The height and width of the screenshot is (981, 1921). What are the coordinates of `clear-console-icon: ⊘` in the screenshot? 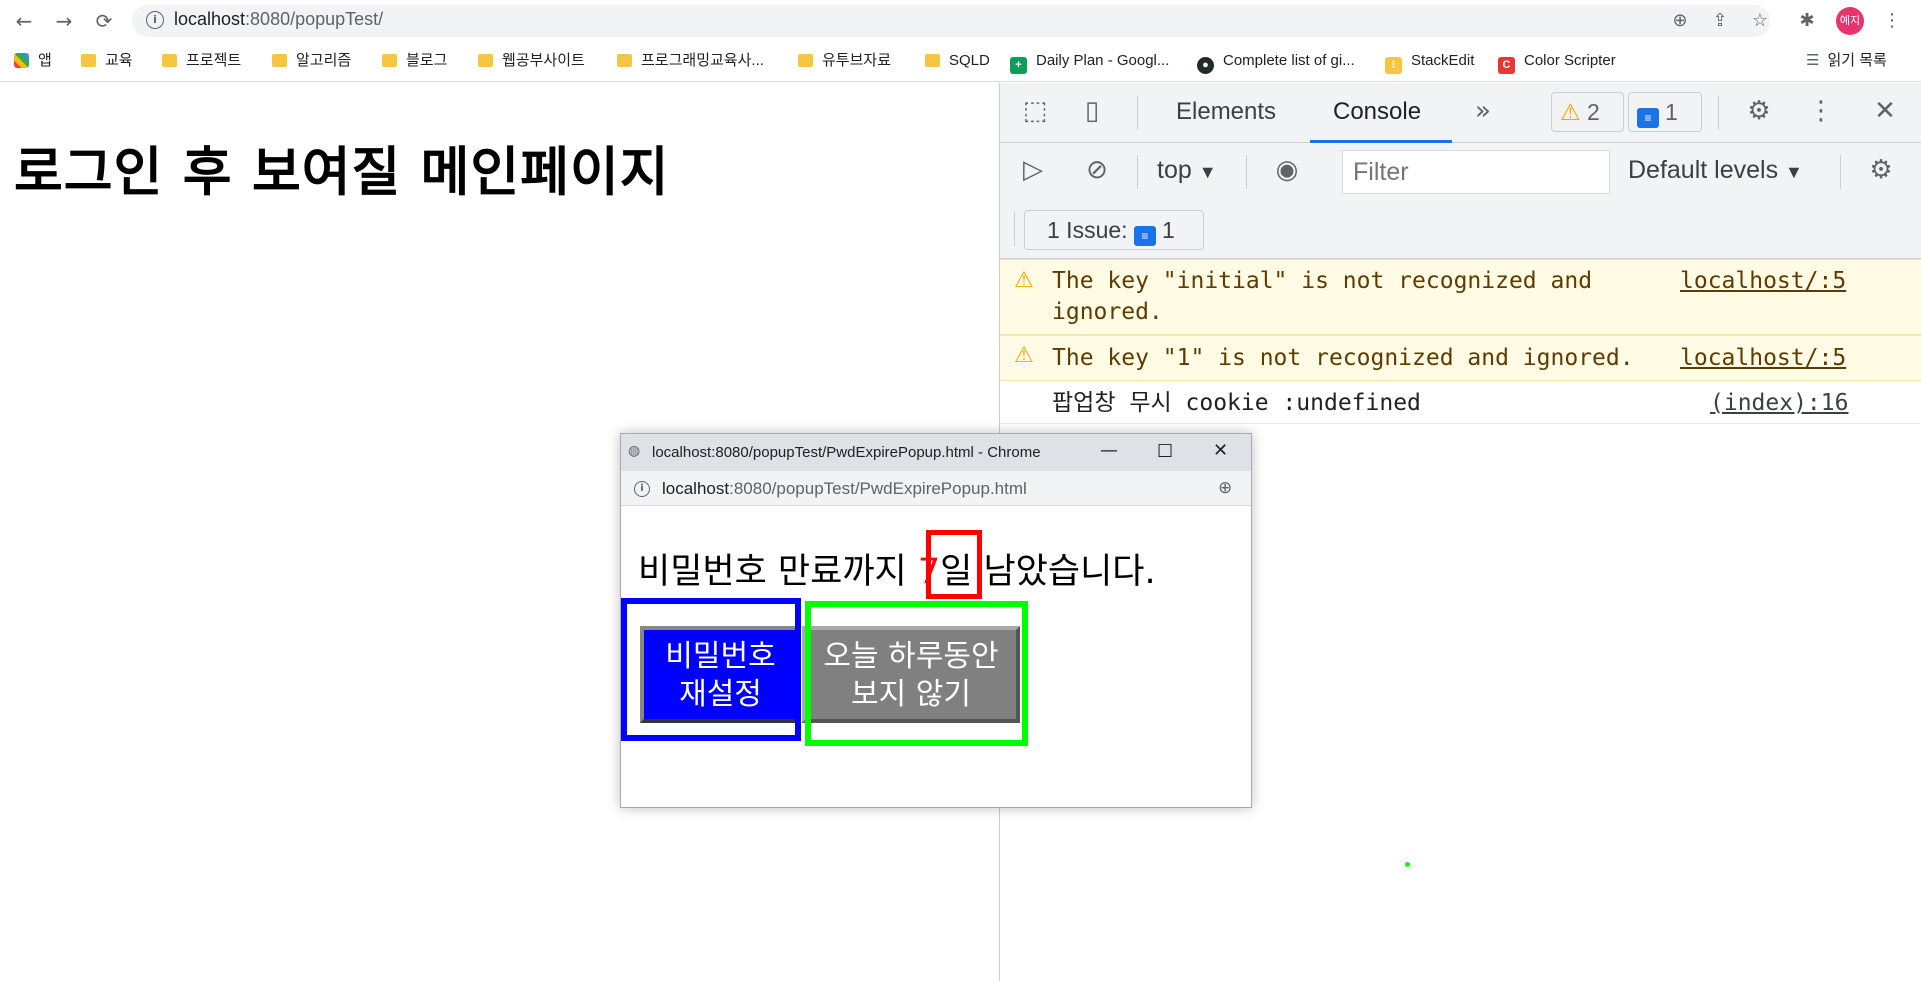 It's located at (1097, 172).